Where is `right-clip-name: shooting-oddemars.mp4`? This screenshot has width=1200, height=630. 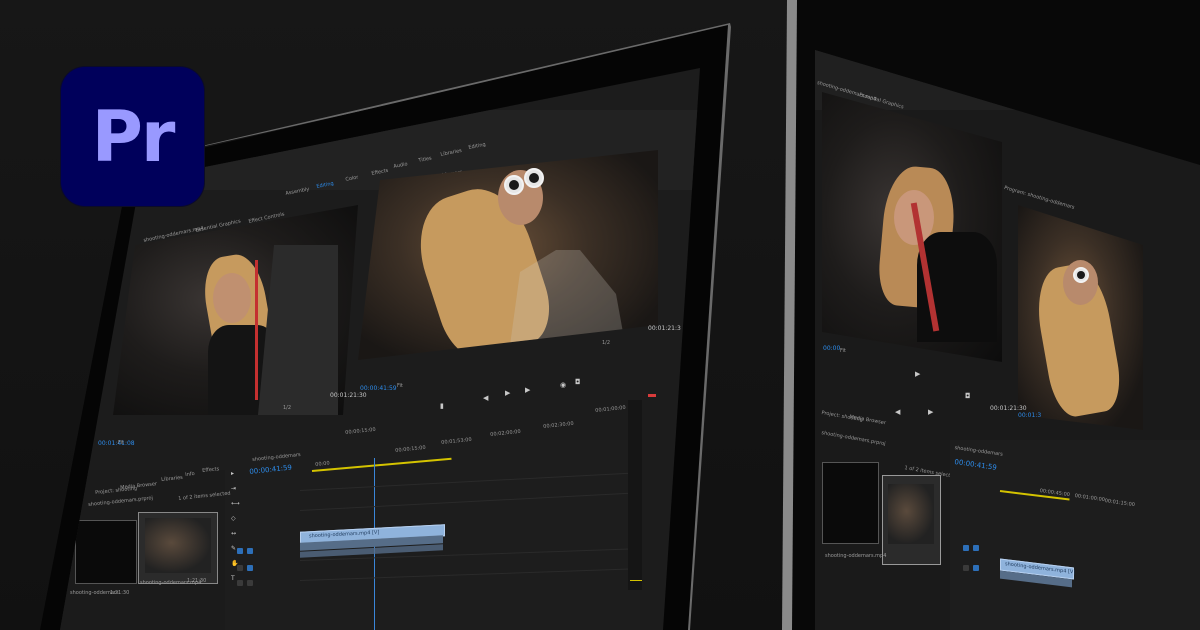
right-clip-name: shooting-oddemars.mp4 is located at coordinates (856, 556).